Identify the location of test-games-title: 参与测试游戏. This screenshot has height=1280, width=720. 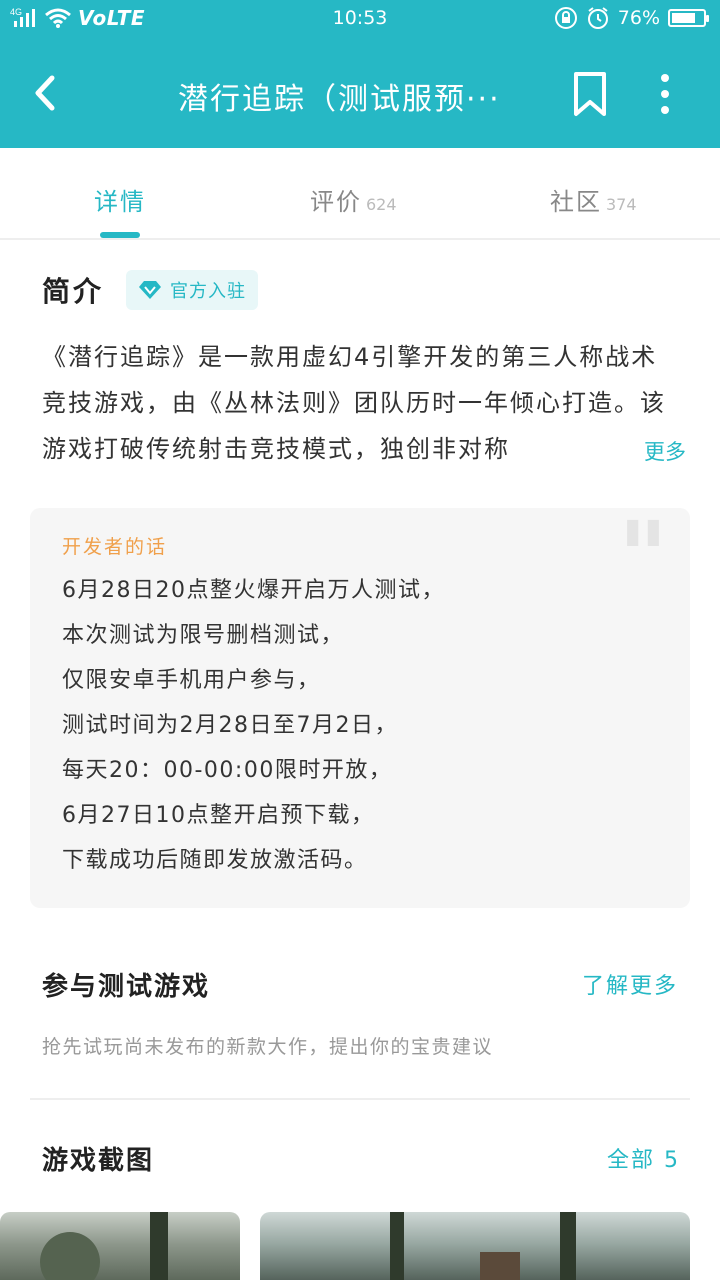
(126, 987).